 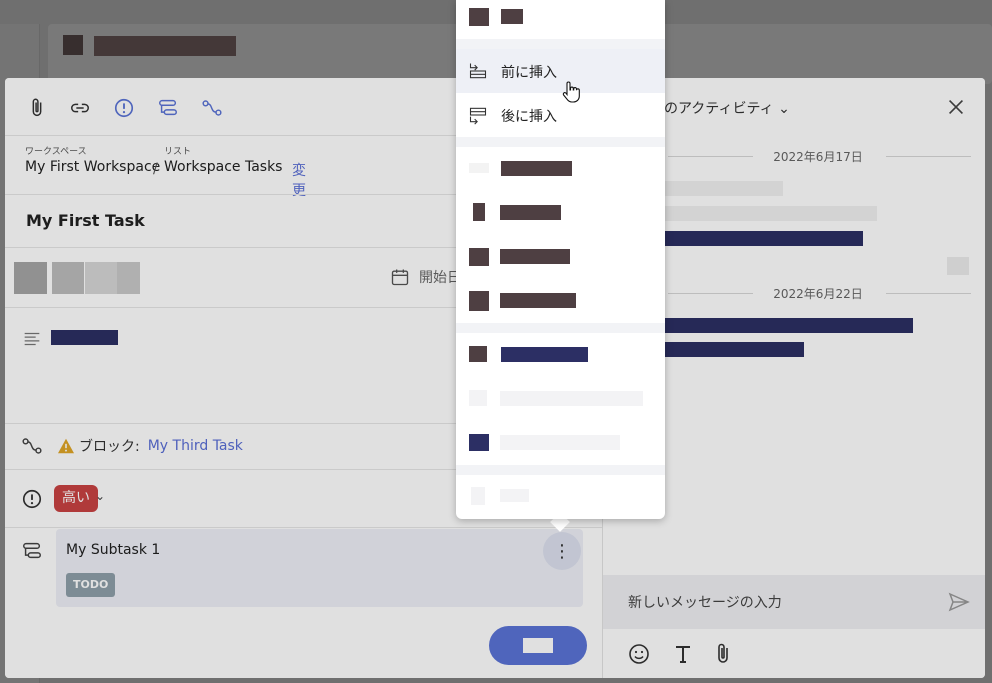 I want to click on list-name: Workspace Tasks, so click(x=223, y=167).